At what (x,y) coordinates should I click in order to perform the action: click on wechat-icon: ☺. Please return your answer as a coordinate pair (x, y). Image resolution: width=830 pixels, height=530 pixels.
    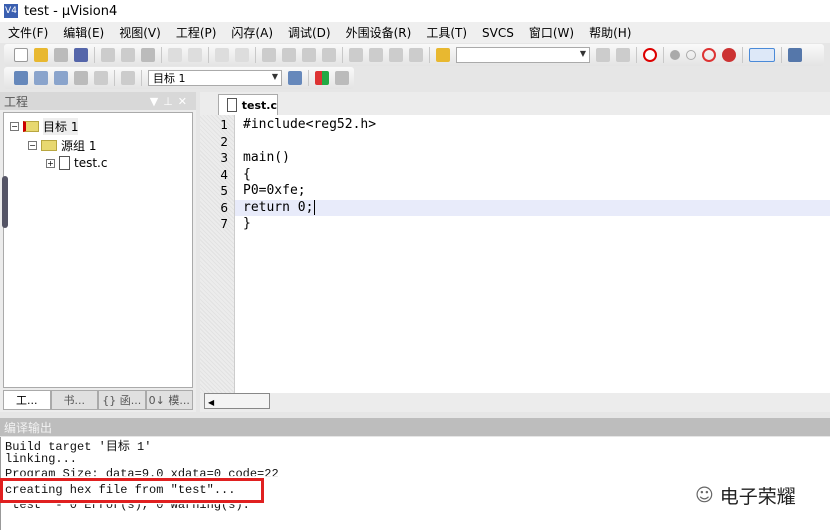
    Looking at the image, I should click on (704, 495).